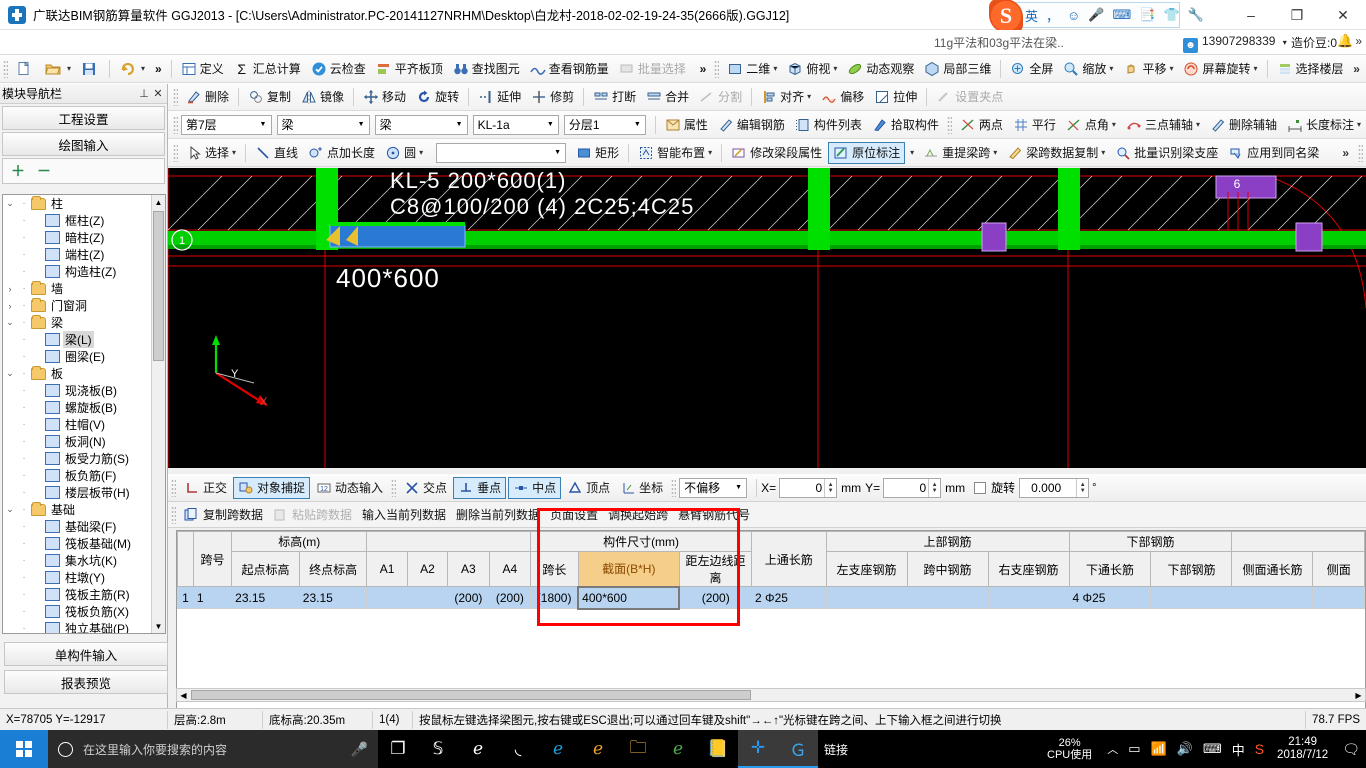 The width and height of the screenshot is (1366, 768). Describe the element at coordinates (1324, 125) in the screenshot. I see `length-dimension-button: 长度标注 ▾` at that location.